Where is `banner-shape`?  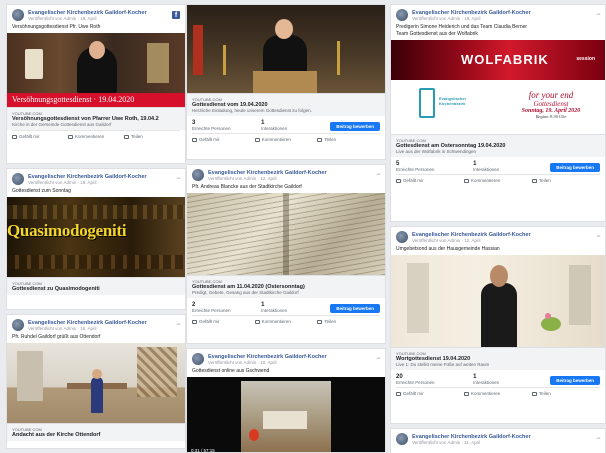
banner-shape is located at coordinates (198, 50).